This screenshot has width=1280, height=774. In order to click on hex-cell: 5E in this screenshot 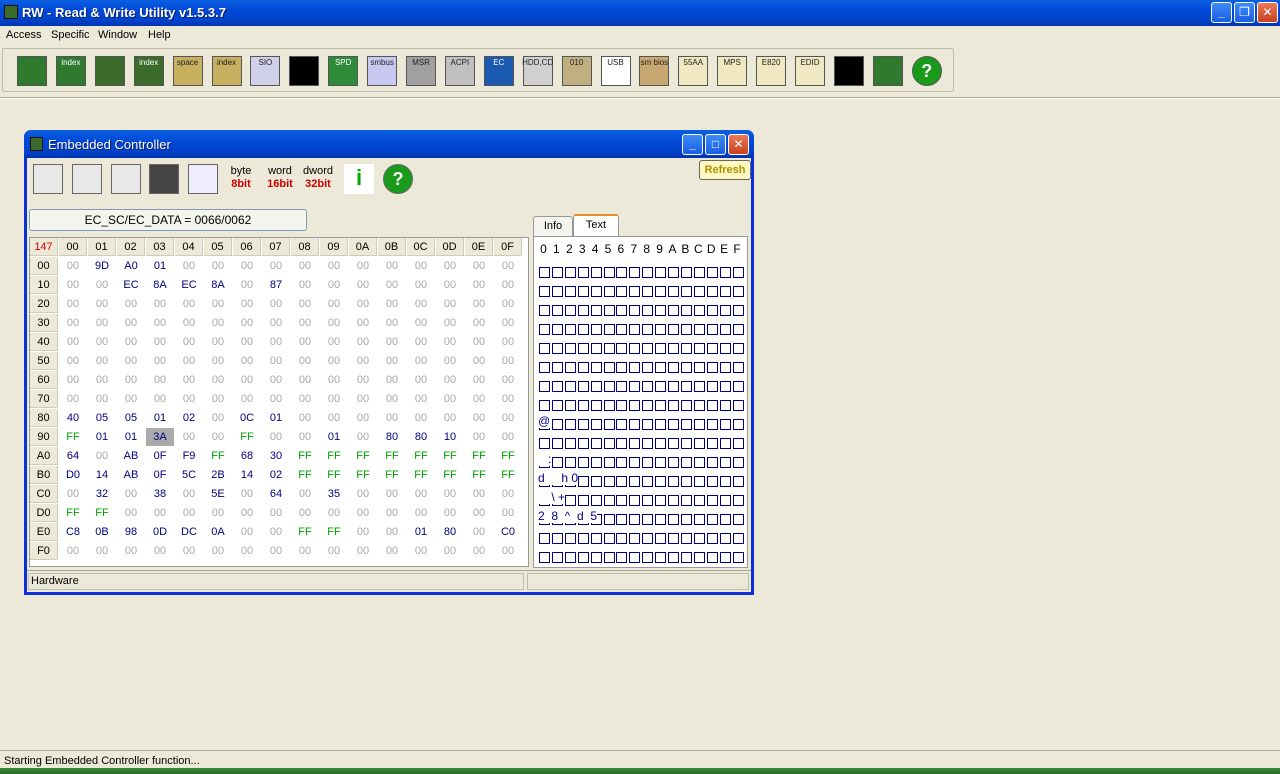, I will do `click(218, 494)`.